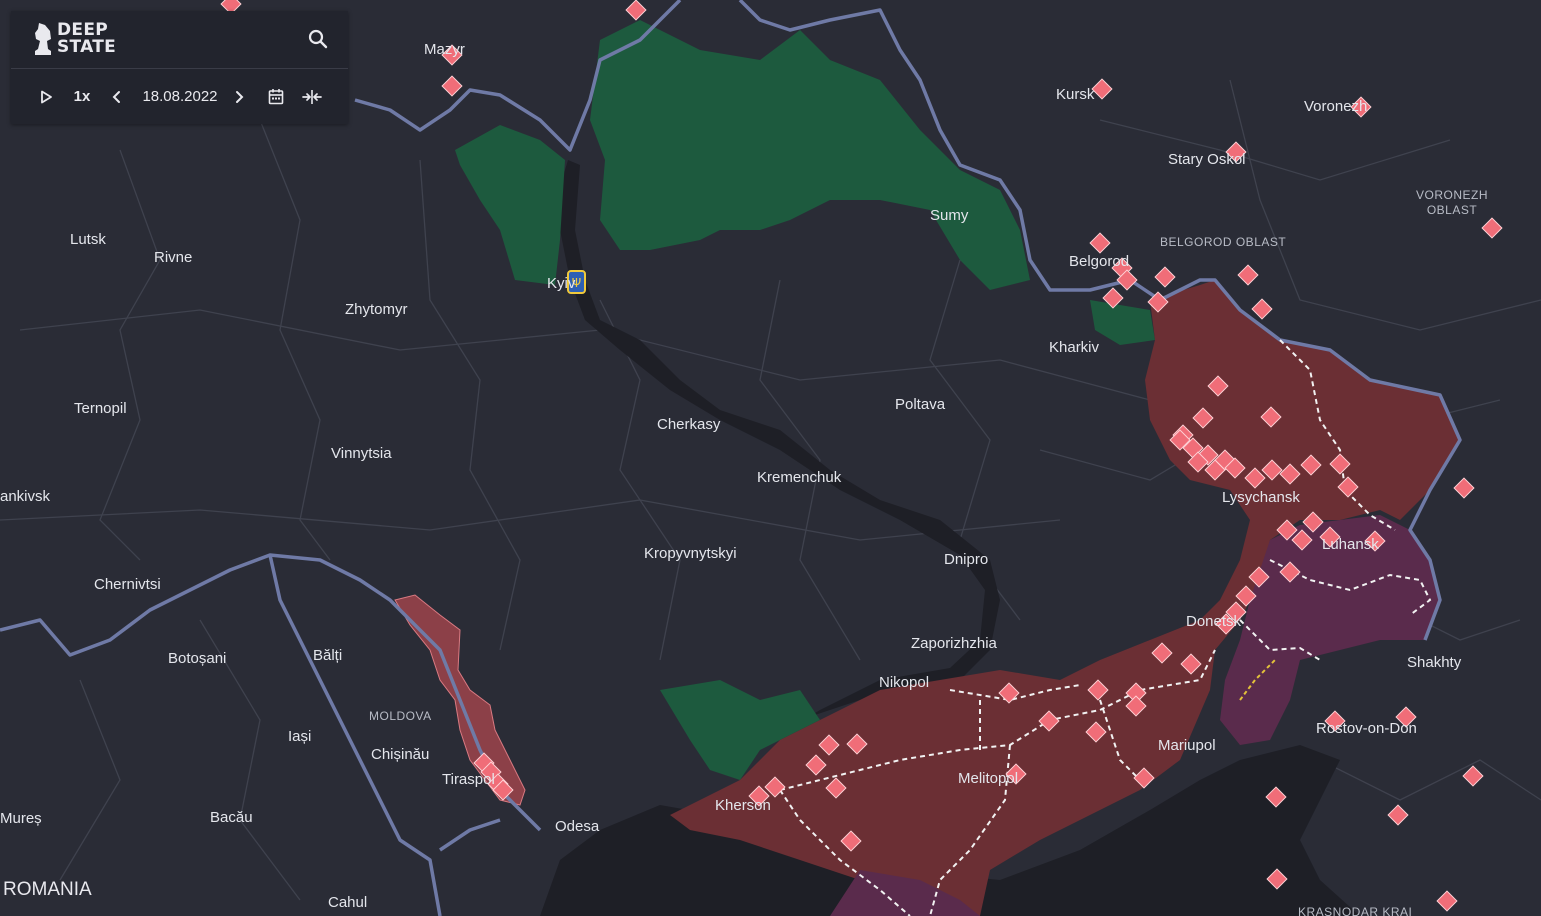  I want to click on calendar-button, so click(276, 97).